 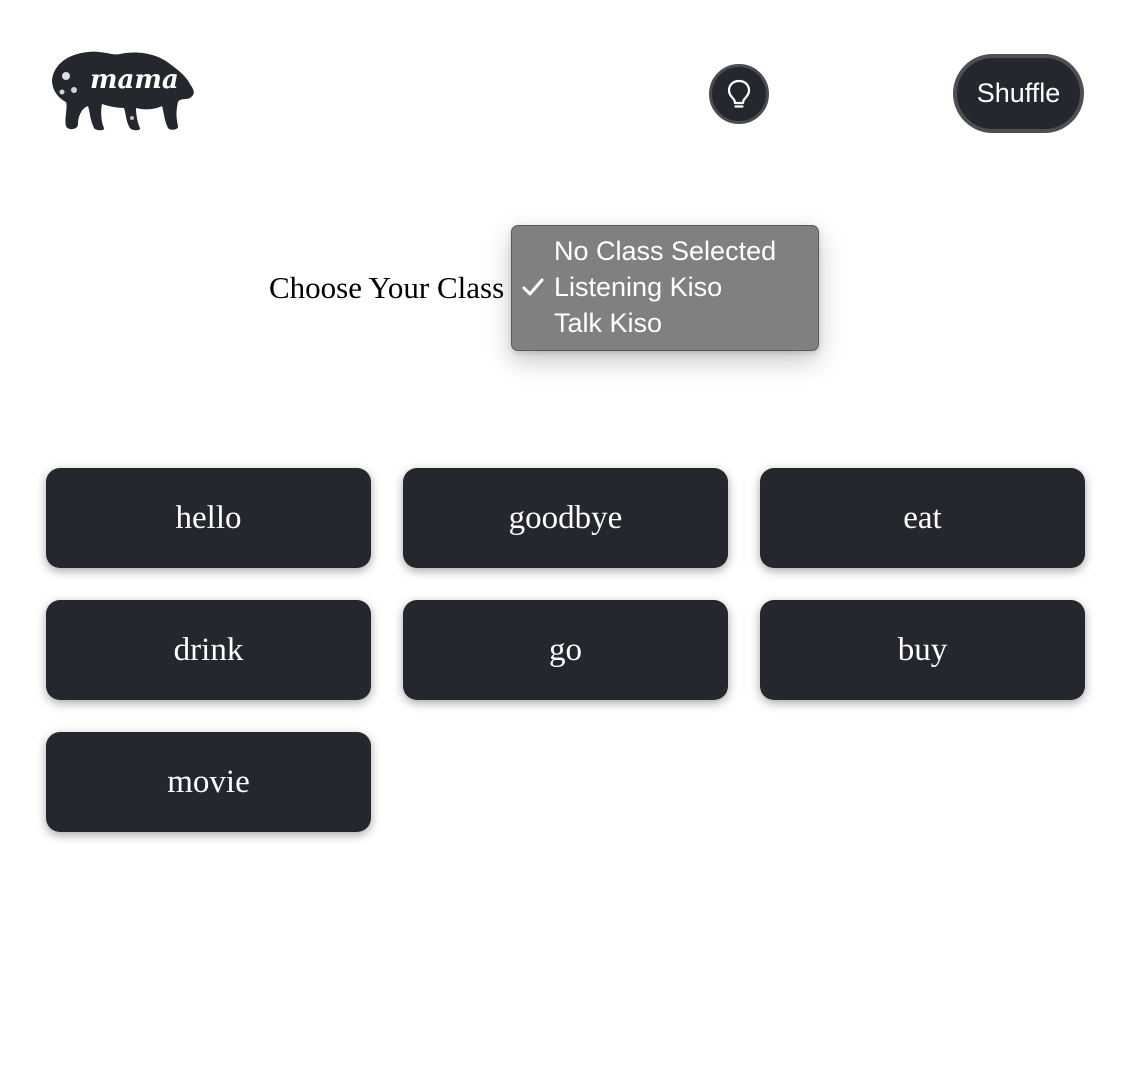 What do you see at coordinates (208, 518) in the screenshot?
I see `word-card-hello: hello` at bounding box center [208, 518].